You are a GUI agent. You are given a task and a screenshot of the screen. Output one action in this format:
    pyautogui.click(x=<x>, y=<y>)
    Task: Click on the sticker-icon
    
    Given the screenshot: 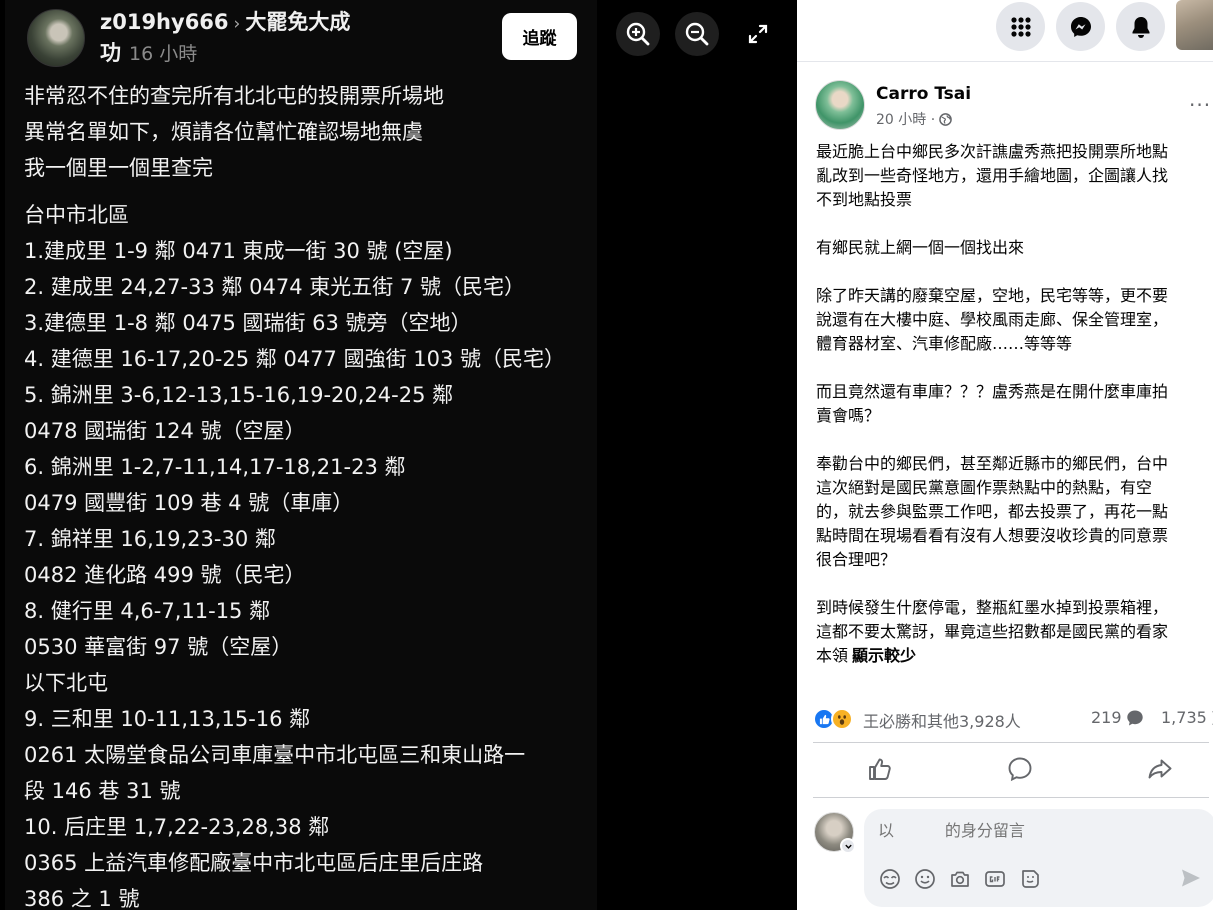 What is the action you would take?
    pyautogui.click(x=1030, y=879)
    